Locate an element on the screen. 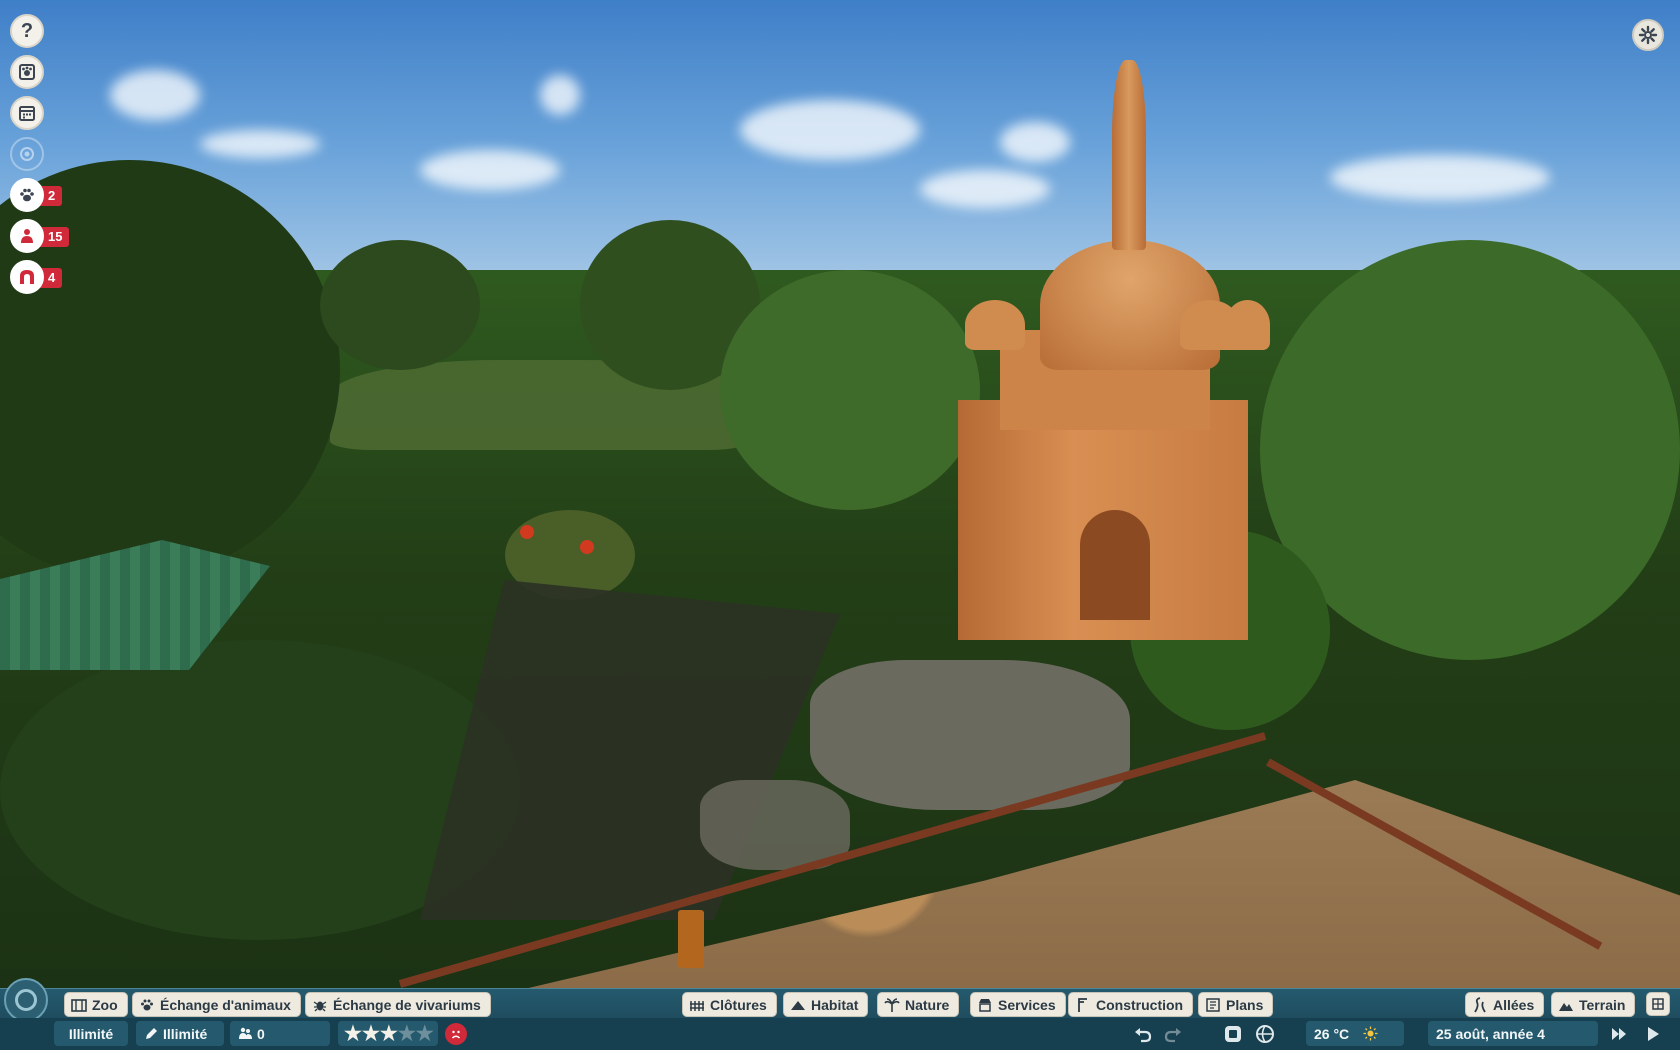 This screenshot has width=1680, height=1050. undo-icon is located at coordinates (1143, 1035).